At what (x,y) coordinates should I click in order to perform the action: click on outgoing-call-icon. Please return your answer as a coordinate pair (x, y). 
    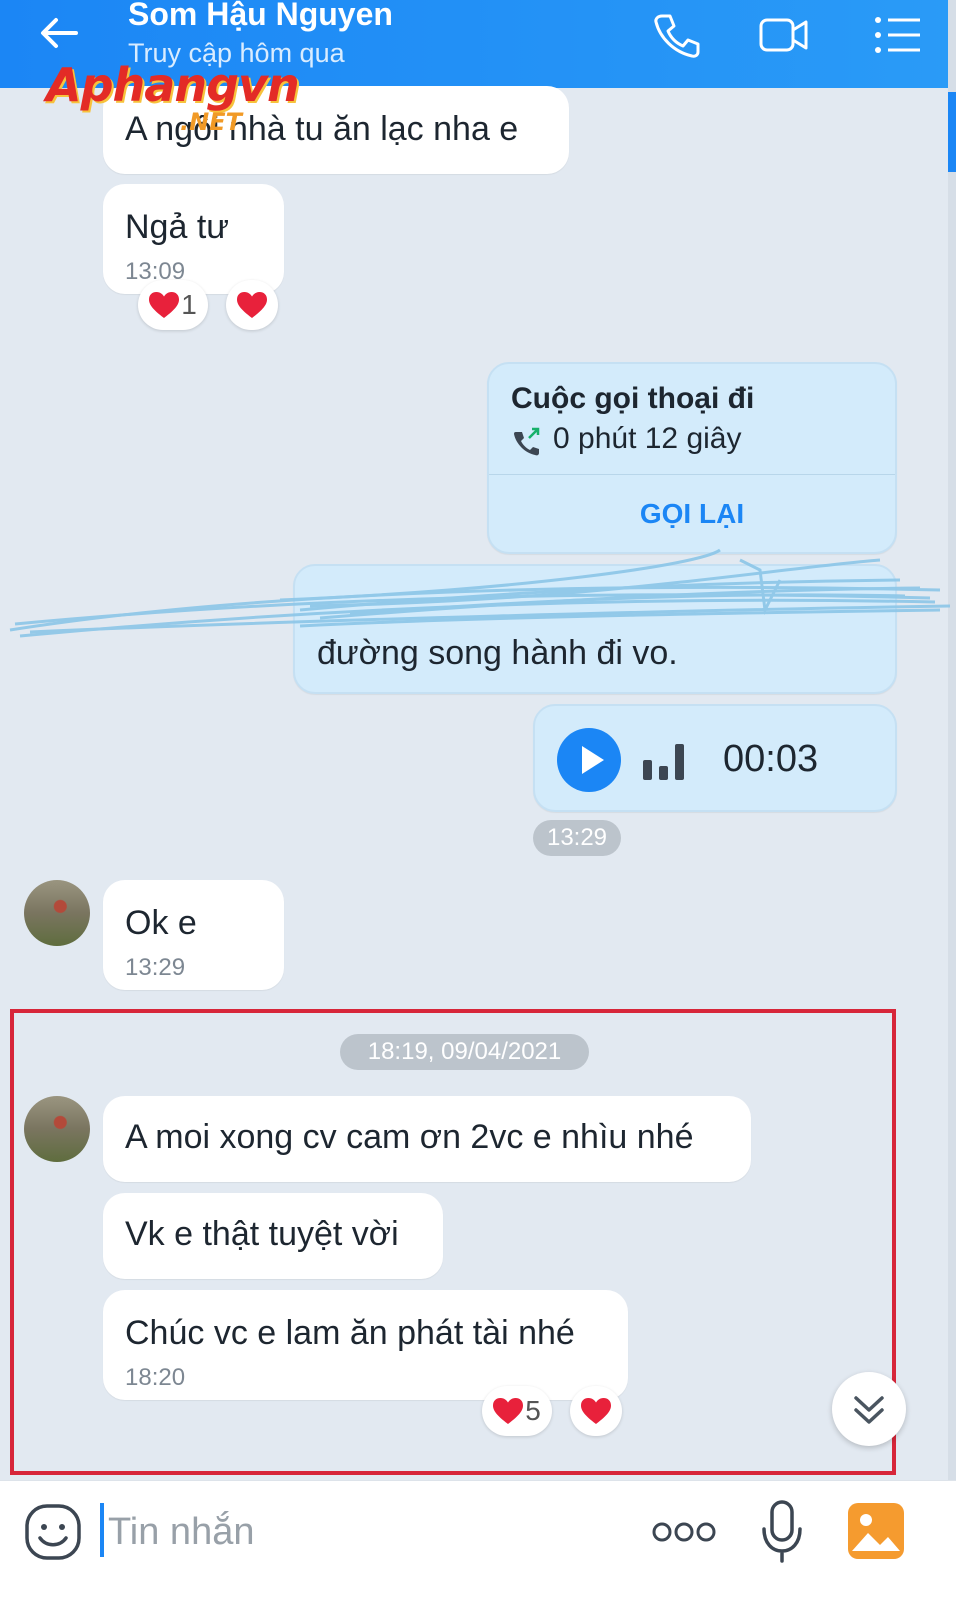
    Looking at the image, I should click on (527, 441).